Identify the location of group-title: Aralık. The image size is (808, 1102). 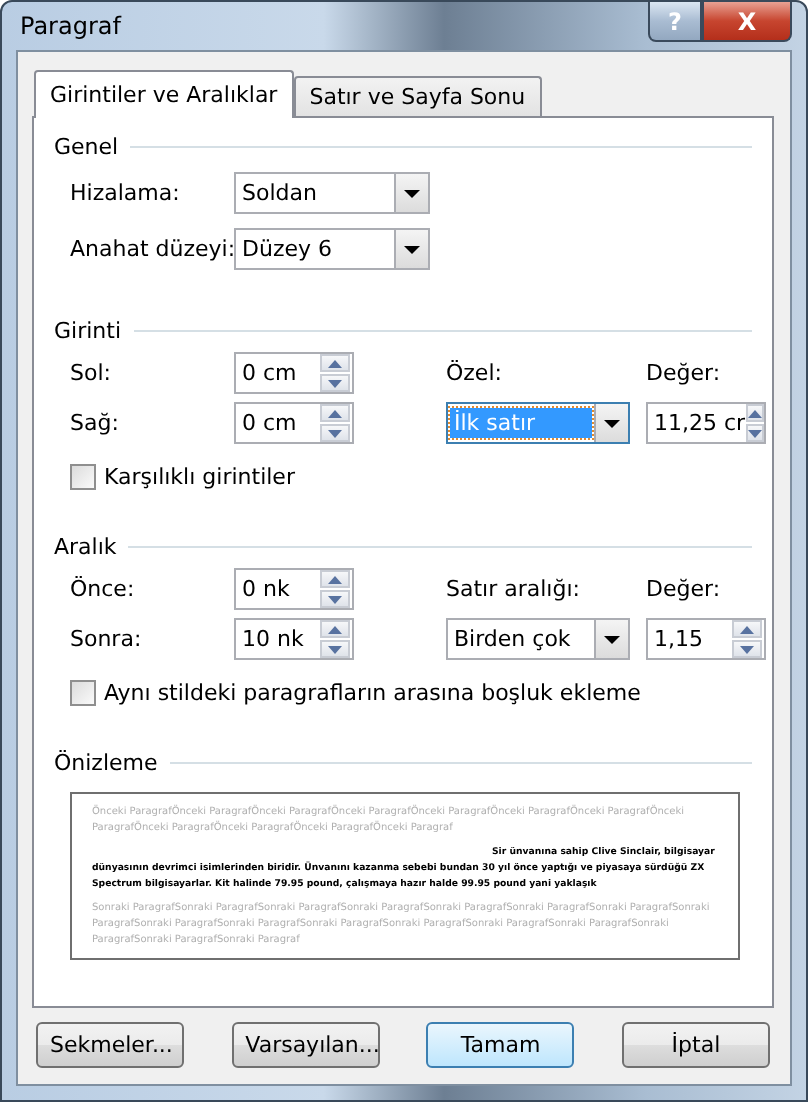
(85, 546).